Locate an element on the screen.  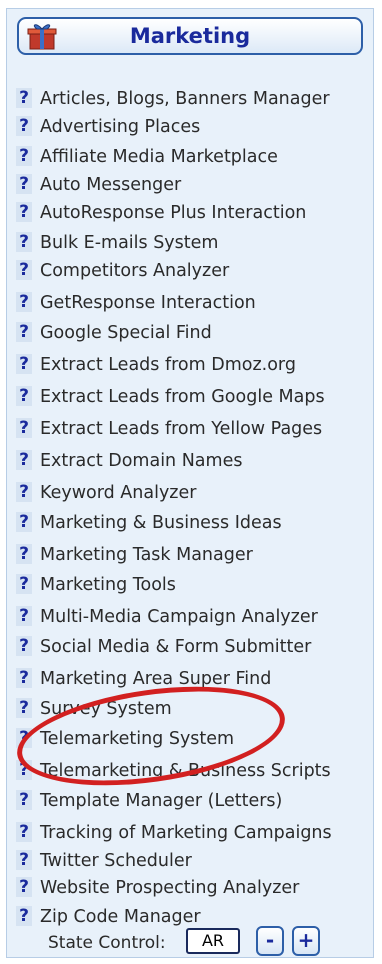
menu-item: ? Google Special Find is located at coordinates (114, 333).